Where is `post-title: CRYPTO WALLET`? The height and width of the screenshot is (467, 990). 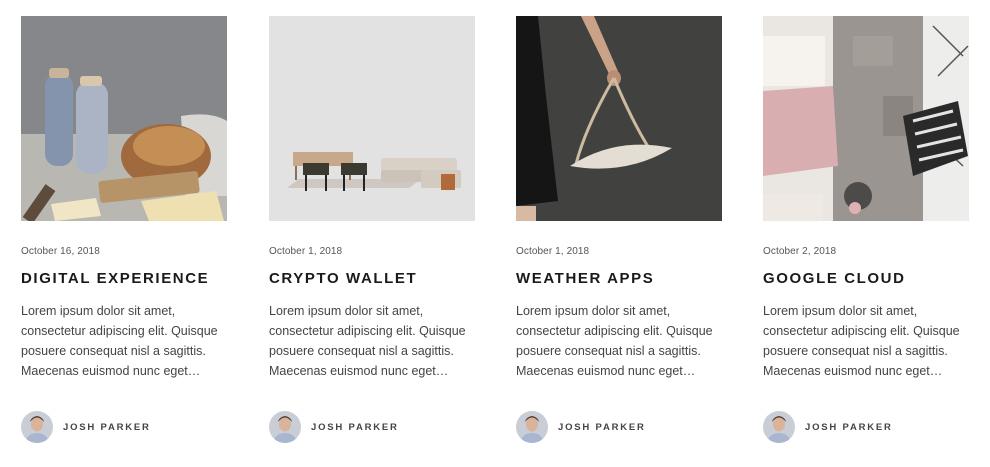
post-title: CRYPTO WALLET is located at coordinates (372, 279).